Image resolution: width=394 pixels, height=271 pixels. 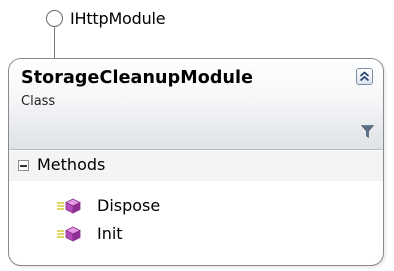 What do you see at coordinates (110, 233) in the screenshot?
I see `method-name: Init` at bounding box center [110, 233].